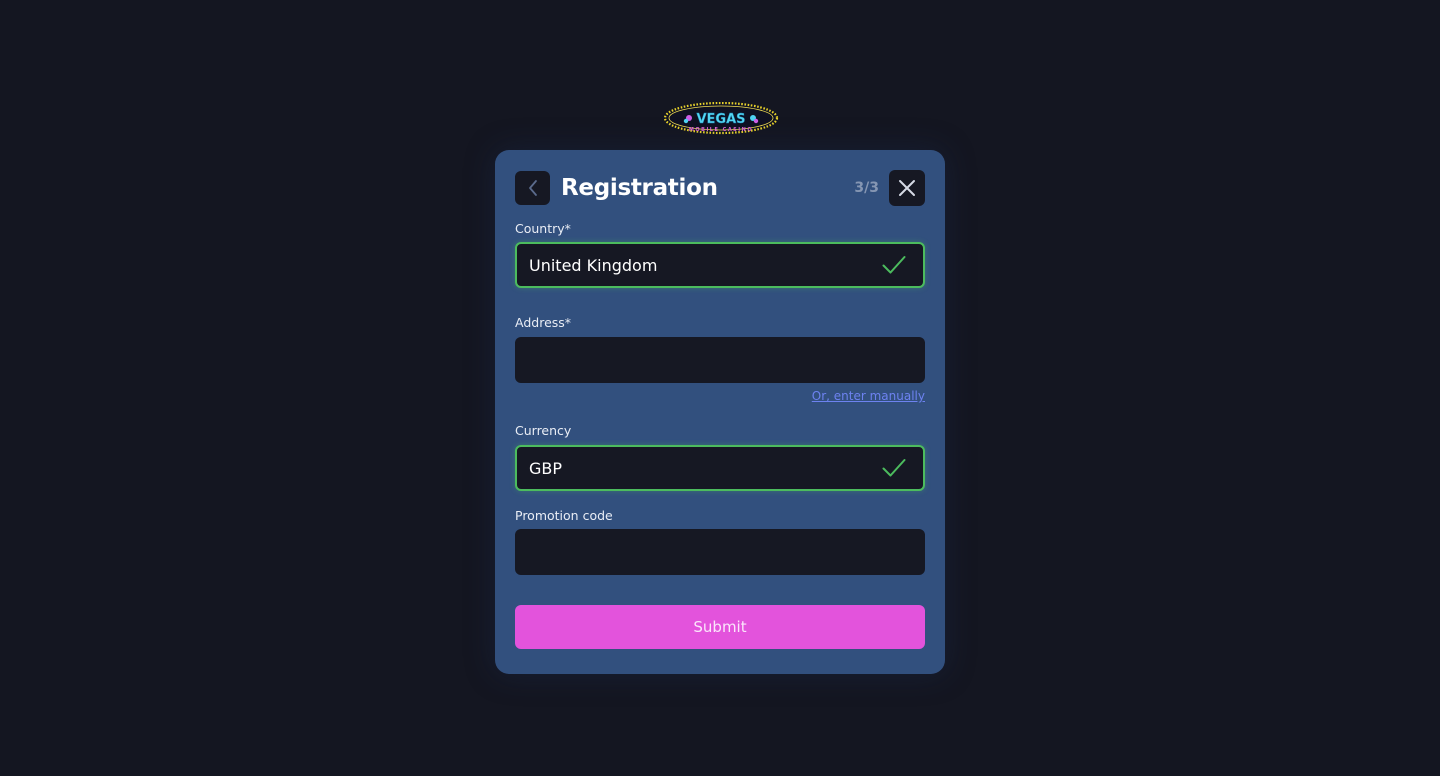 The height and width of the screenshot is (776, 1440). I want to click on vegas-logo: VEGAS MOBILE CASINO, so click(721, 118).